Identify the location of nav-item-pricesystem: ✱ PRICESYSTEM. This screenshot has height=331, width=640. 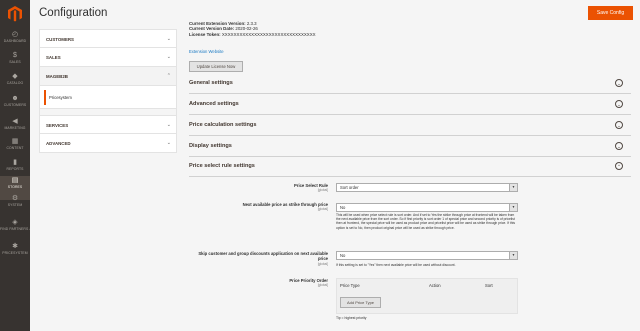
(15, 254).